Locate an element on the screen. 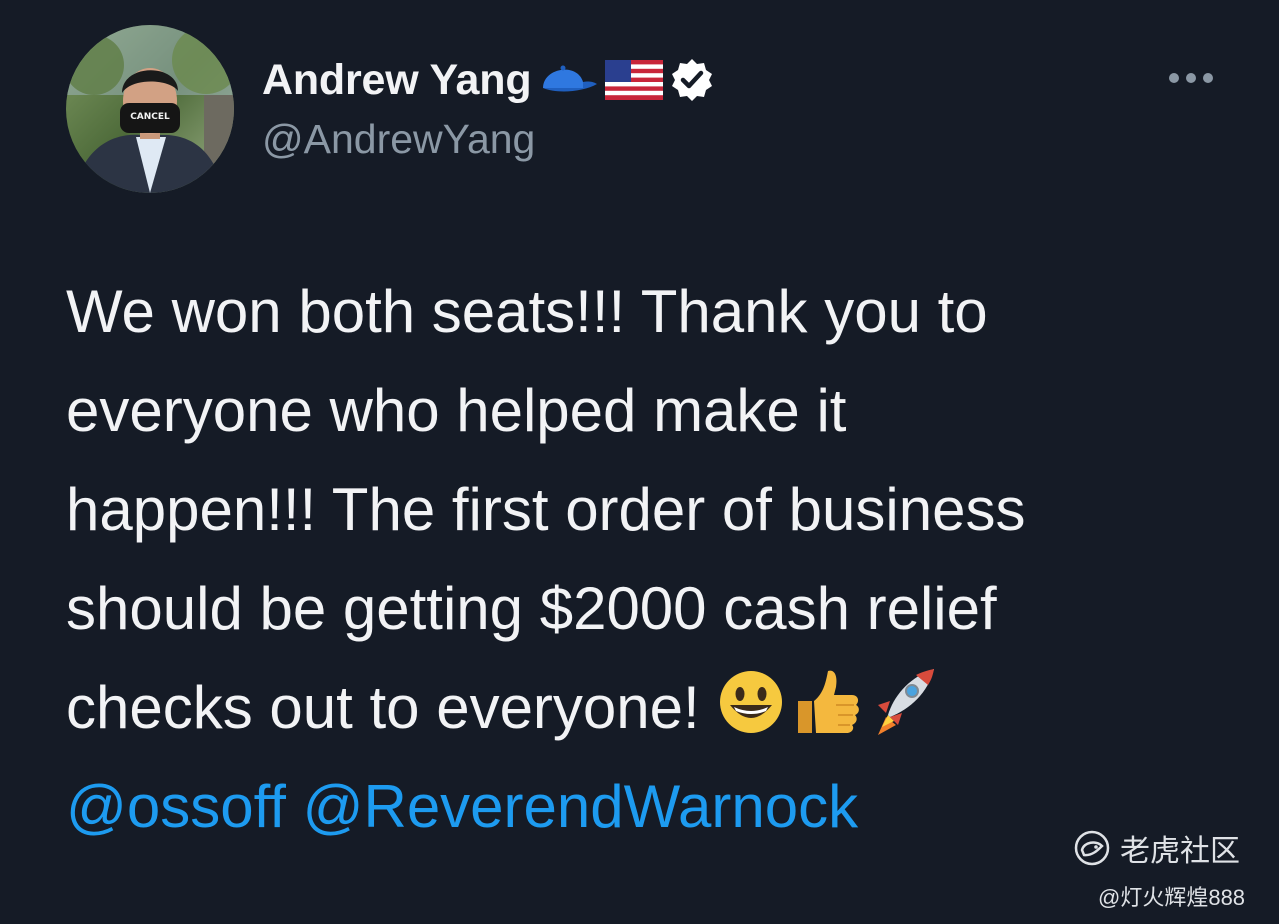 This screenshot has height=924, width=1279. tweet-line: checks out to everyone! is located at coordinates (391, 707).